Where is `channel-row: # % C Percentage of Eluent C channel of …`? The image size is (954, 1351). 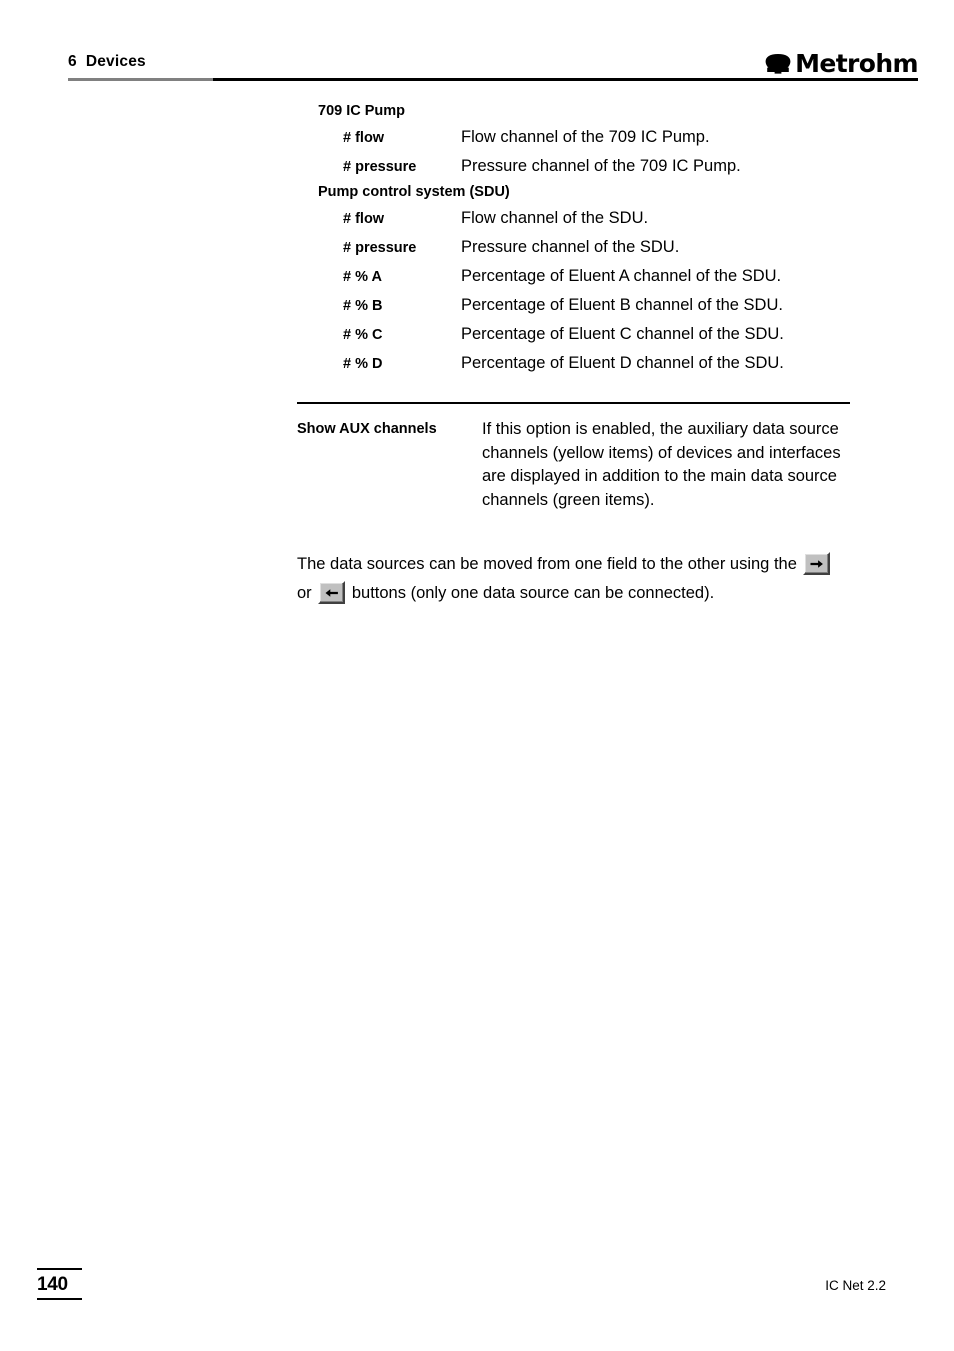 channel-row: # % C Percentage of Eluent C channel of … is located at coordinates (577, 334).